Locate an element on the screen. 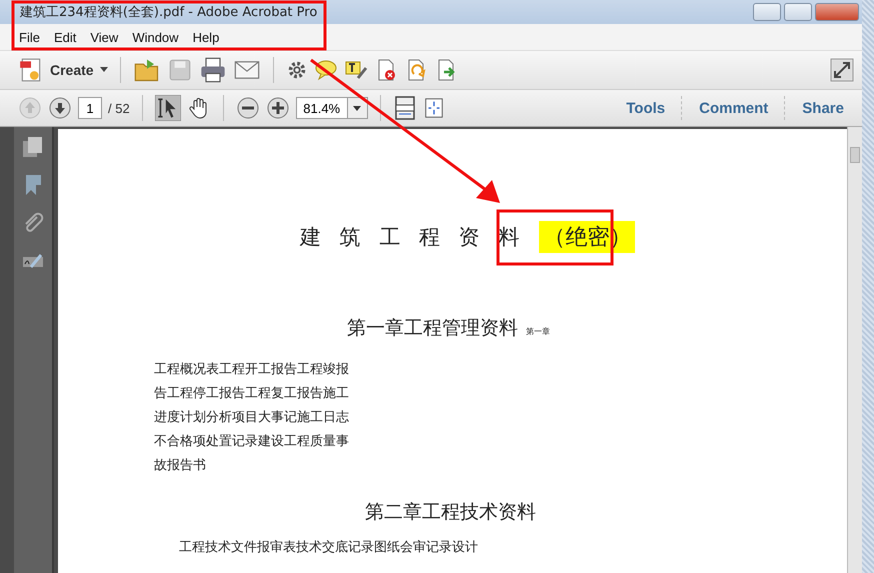 Image resolution: width=874 pixels, height=573 pixels. pane-tab: Share is located at coordinates (823, 108).